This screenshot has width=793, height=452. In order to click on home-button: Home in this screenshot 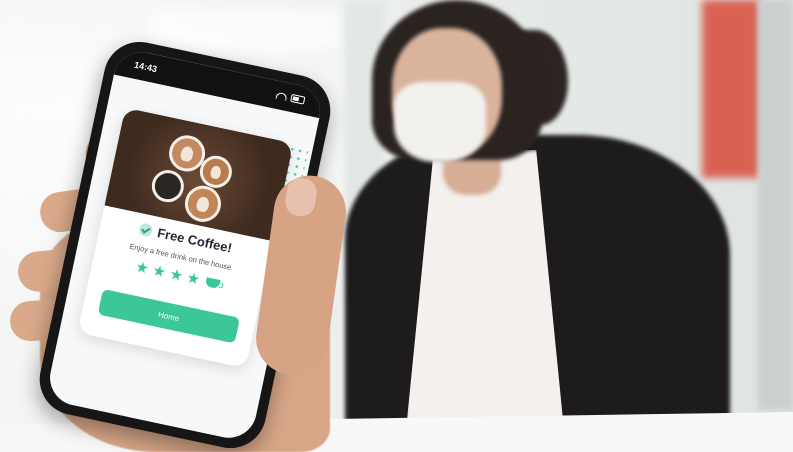, I will do `click(169, 316)`.